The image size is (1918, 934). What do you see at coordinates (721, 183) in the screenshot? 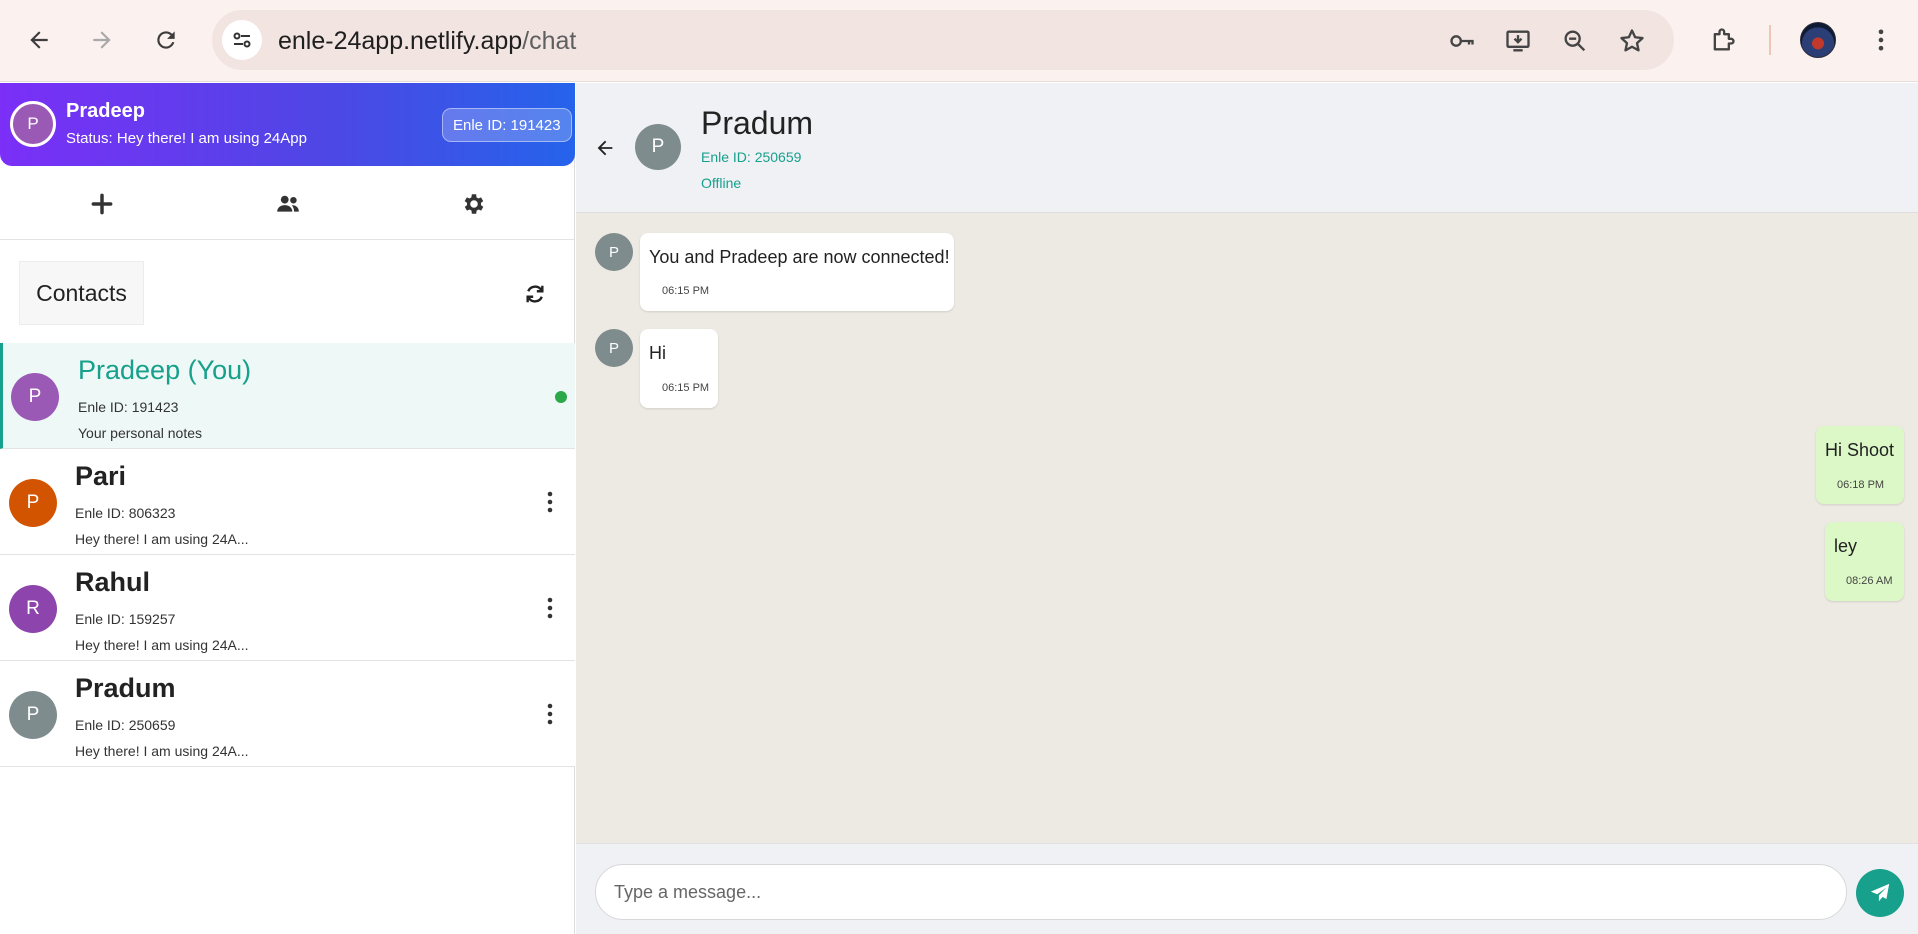
I see `peer-status: Offline` at bounding box center [721, 183].